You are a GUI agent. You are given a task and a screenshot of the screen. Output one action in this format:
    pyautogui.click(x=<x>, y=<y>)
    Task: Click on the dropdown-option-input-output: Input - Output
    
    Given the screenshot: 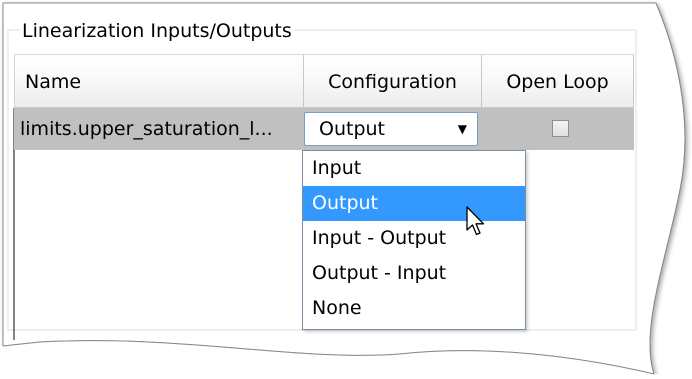 What is the action you would take?
    pyautogui.click(x=414, y=238)
    